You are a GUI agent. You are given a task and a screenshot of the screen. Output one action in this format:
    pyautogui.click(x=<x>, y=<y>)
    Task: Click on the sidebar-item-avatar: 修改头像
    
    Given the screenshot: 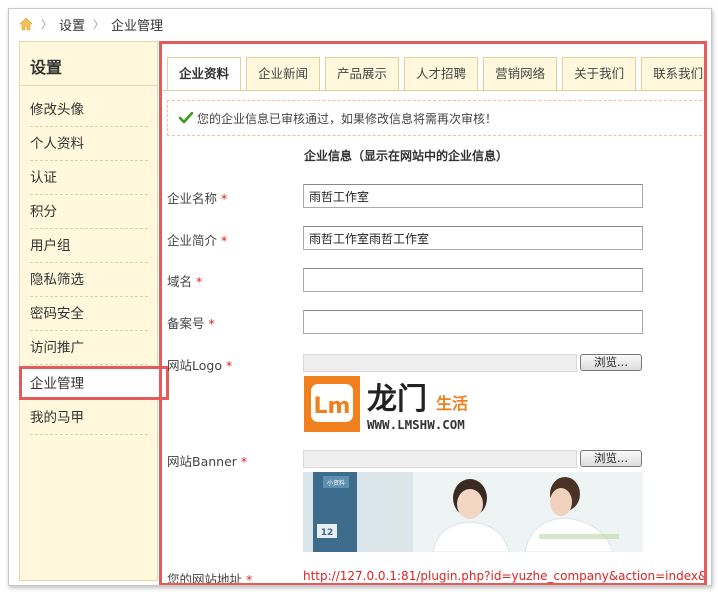 What is the action you would take?
    pyautogui.click(x=89, y=110)
    